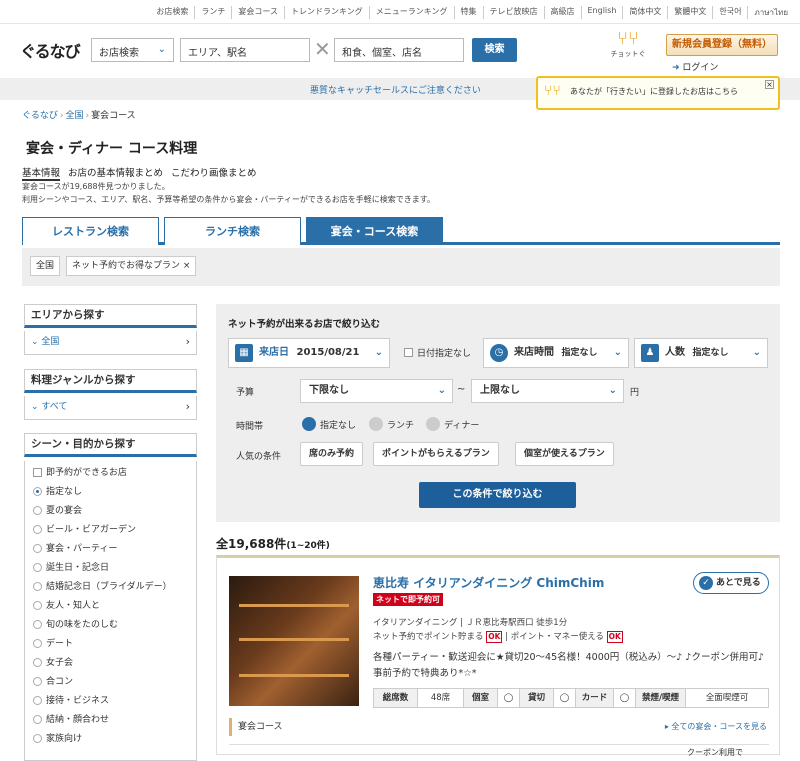  I want to click on lang-link: 繁體中文, so click(691, 12).